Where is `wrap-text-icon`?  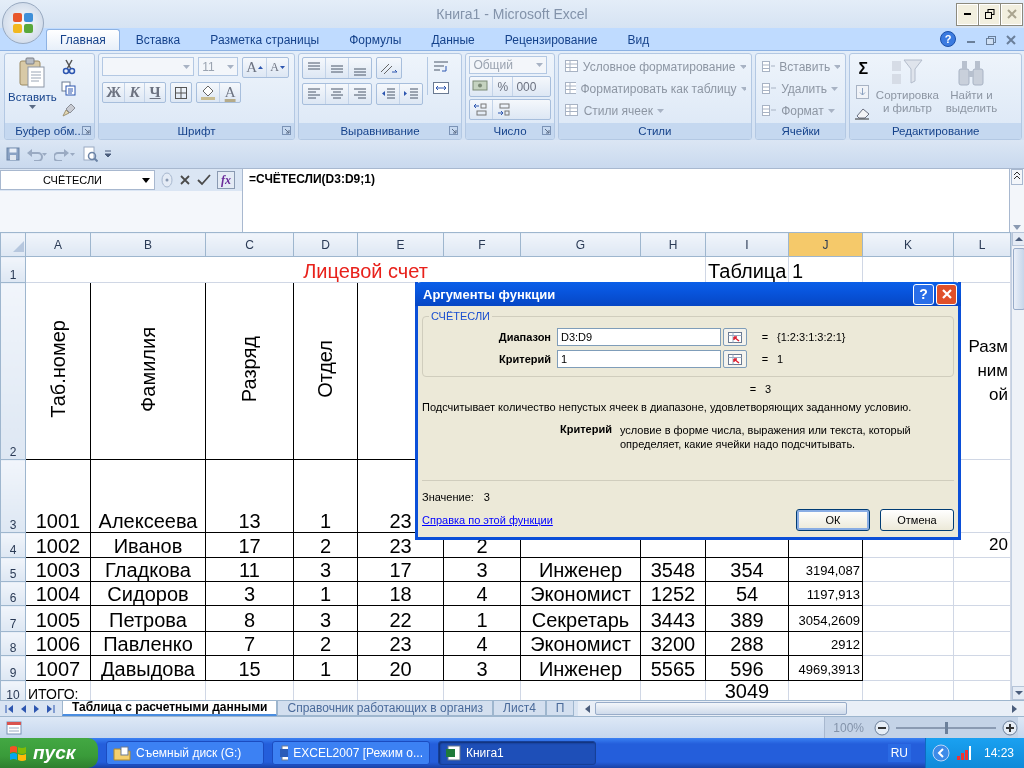 wrap-text-icon is located at coordinates (440, 67).